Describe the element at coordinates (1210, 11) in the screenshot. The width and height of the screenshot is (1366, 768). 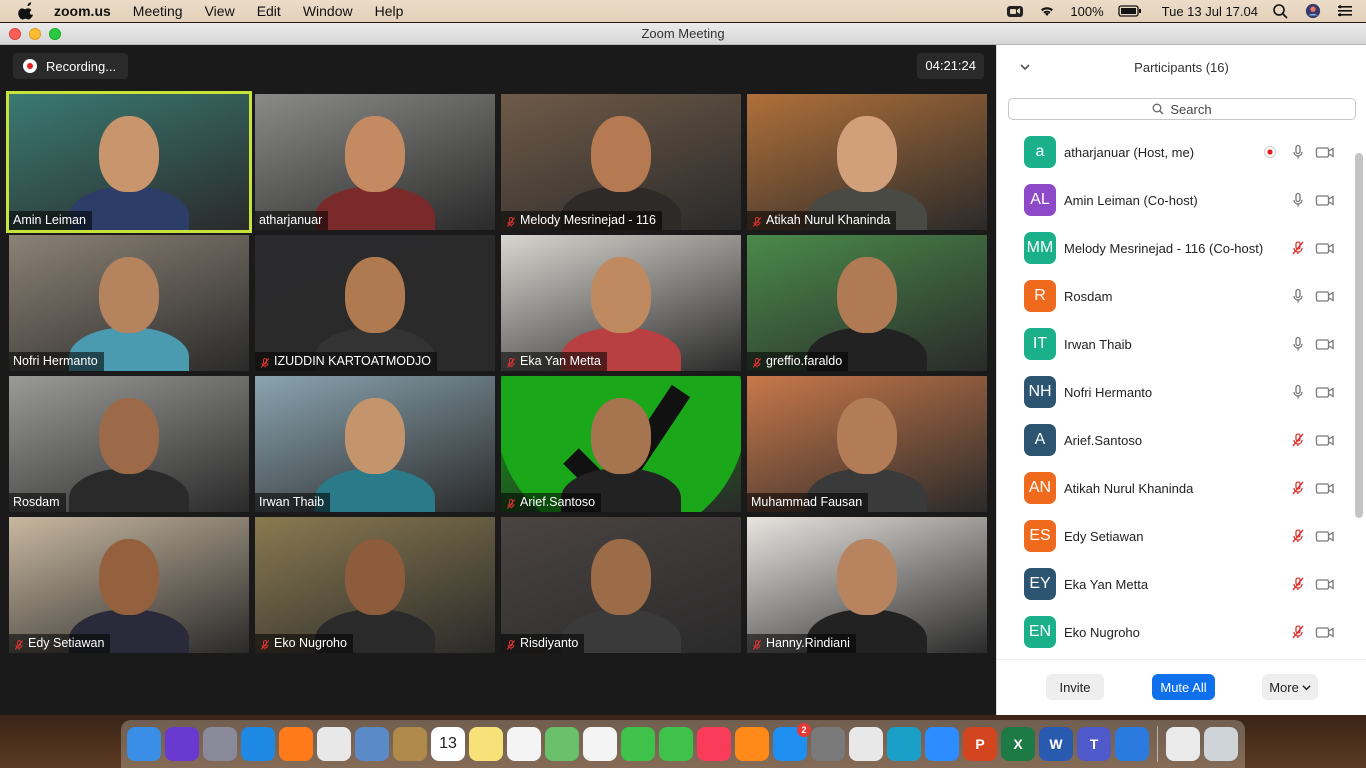
I see `clock: Tue 13 Jul 17.04` at that location.